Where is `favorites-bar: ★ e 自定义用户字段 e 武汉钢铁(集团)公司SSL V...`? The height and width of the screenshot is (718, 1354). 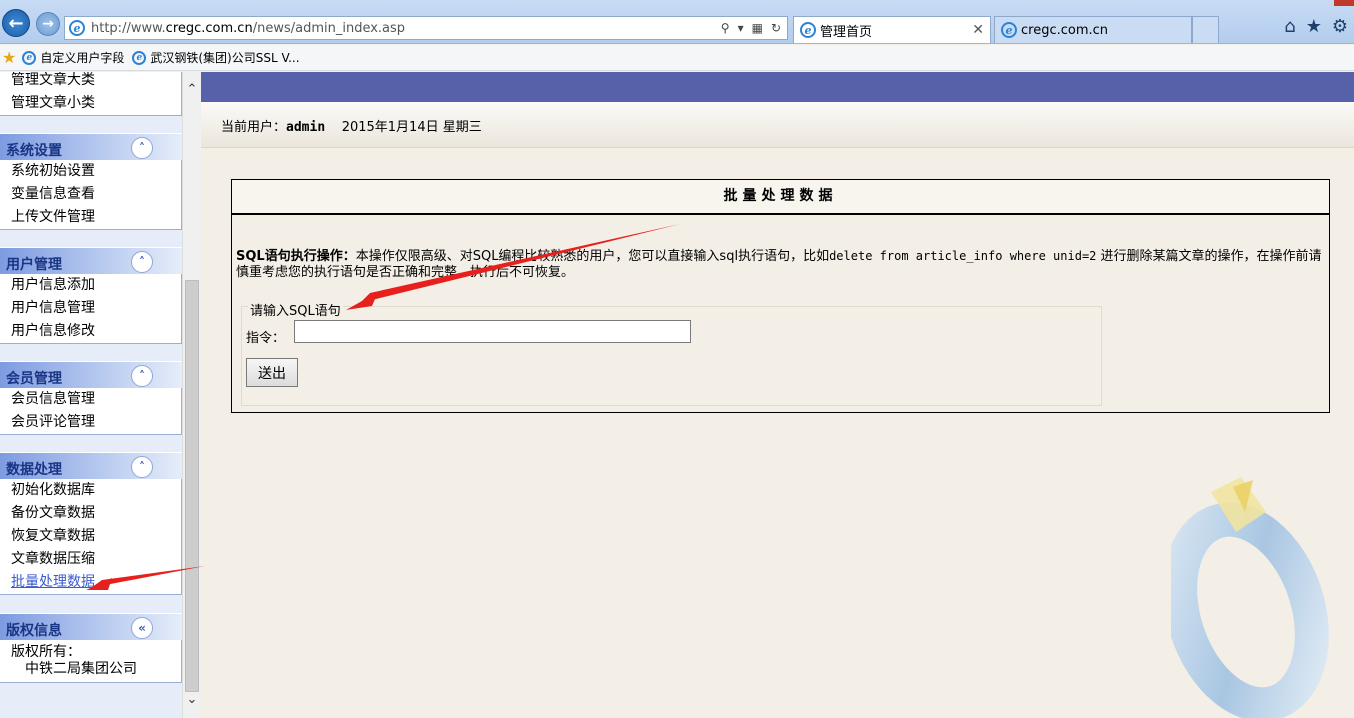
favorites-bar: ★ e 自定义用户字段 e 武汉钢铁(集团)公司SSL V... is located at coordinates (677, 58).